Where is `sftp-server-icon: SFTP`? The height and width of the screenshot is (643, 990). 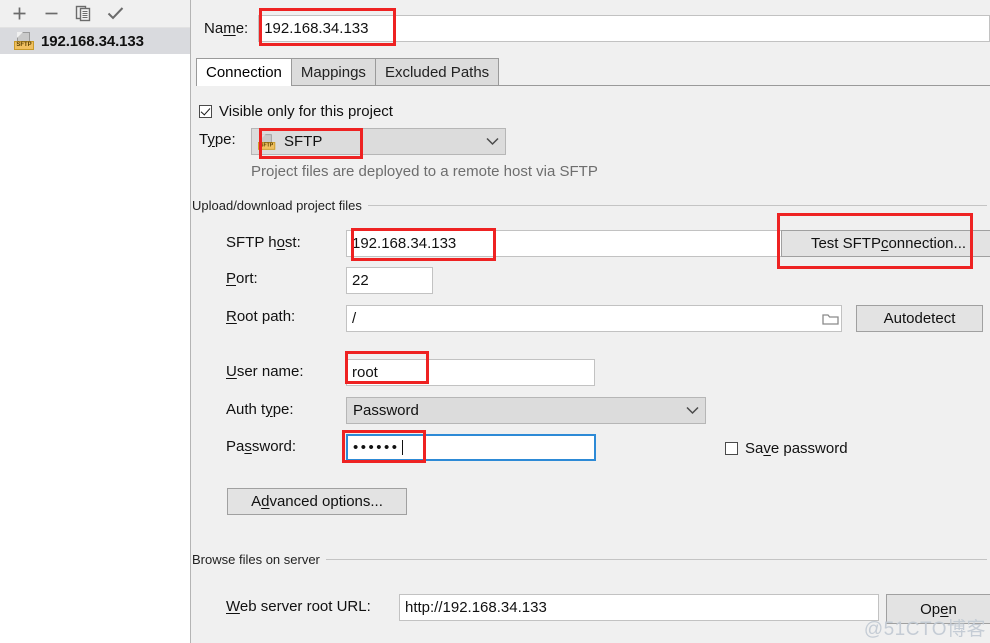 sftp-server-icon: SFTP is located at coordinates (24, 41).